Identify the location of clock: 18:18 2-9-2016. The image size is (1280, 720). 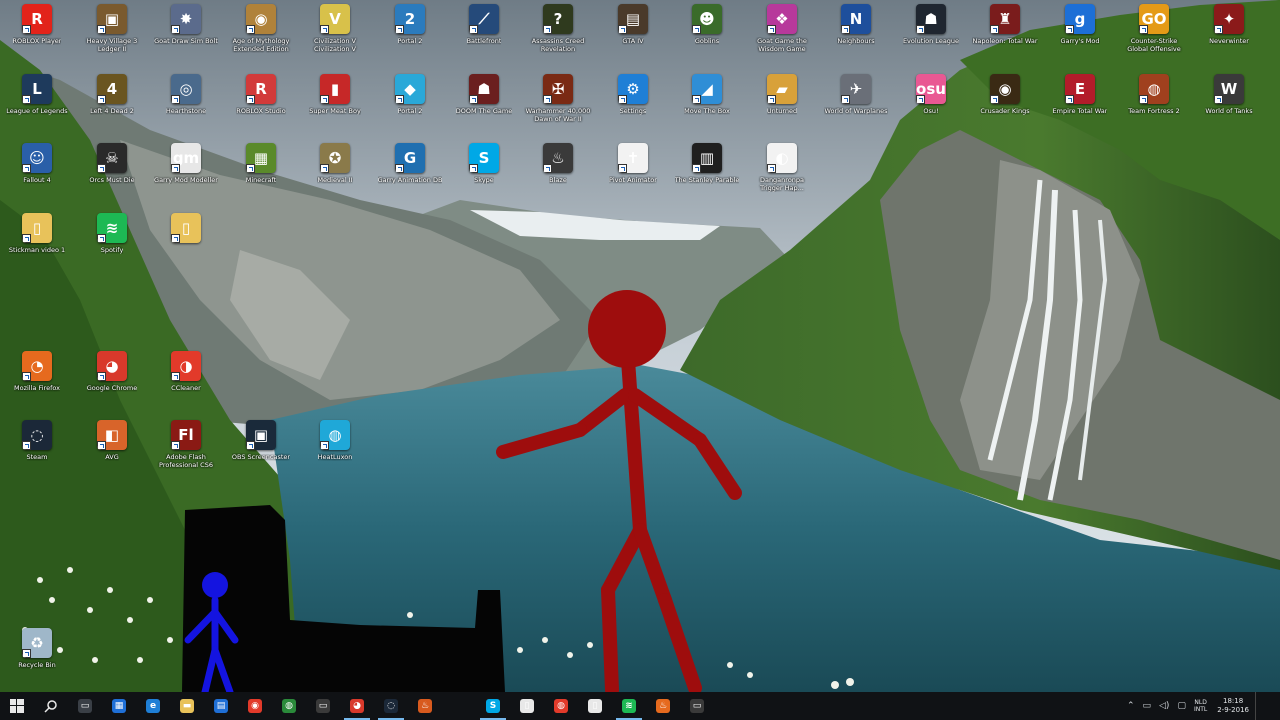
(1233, 706).